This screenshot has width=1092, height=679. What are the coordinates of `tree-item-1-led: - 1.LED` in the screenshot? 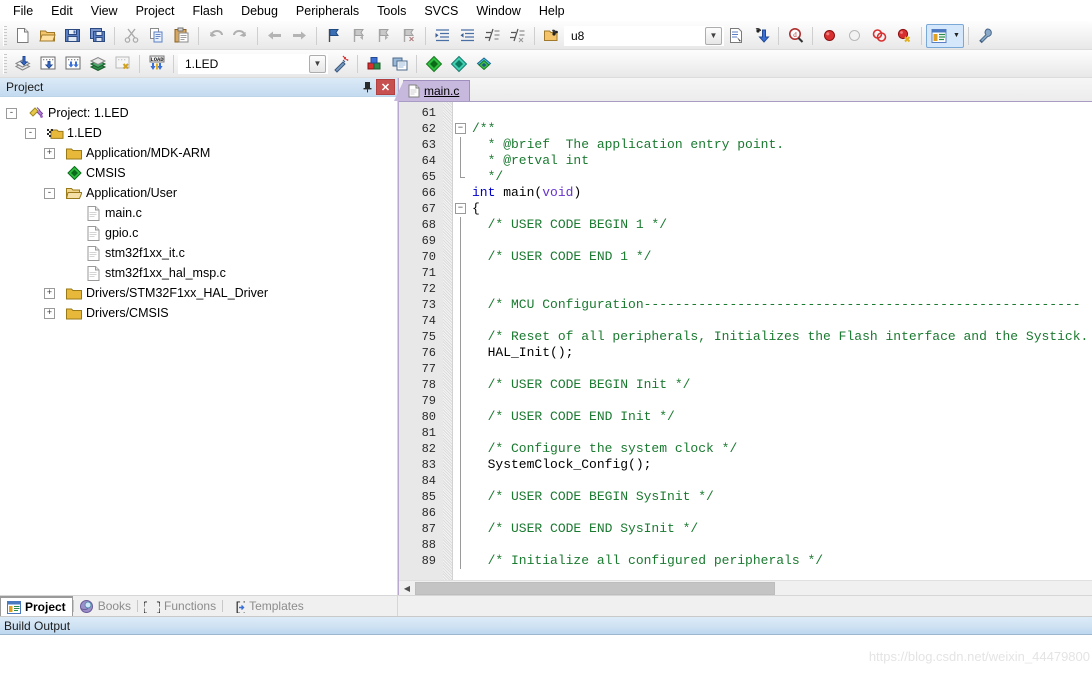 It's located at (201, 133).